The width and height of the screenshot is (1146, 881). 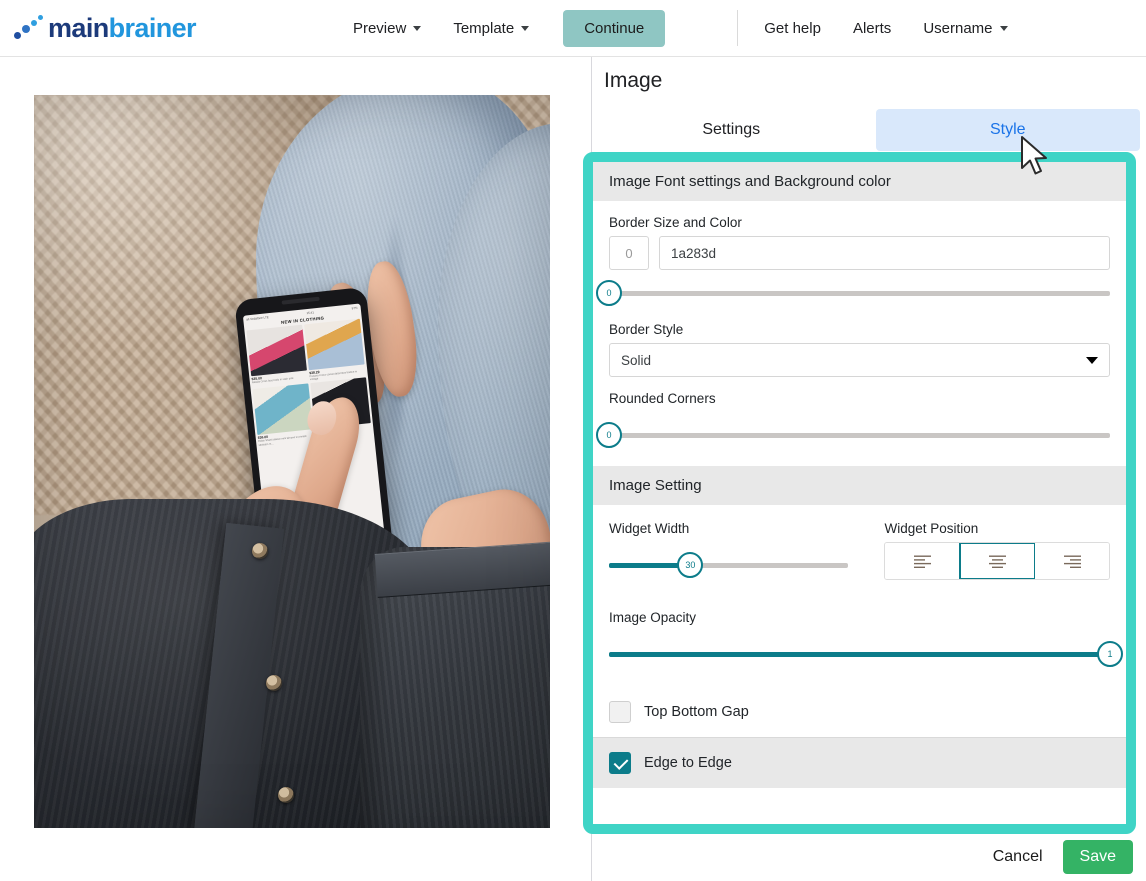 I want to click on header-divider, so click(x=738, y=28).